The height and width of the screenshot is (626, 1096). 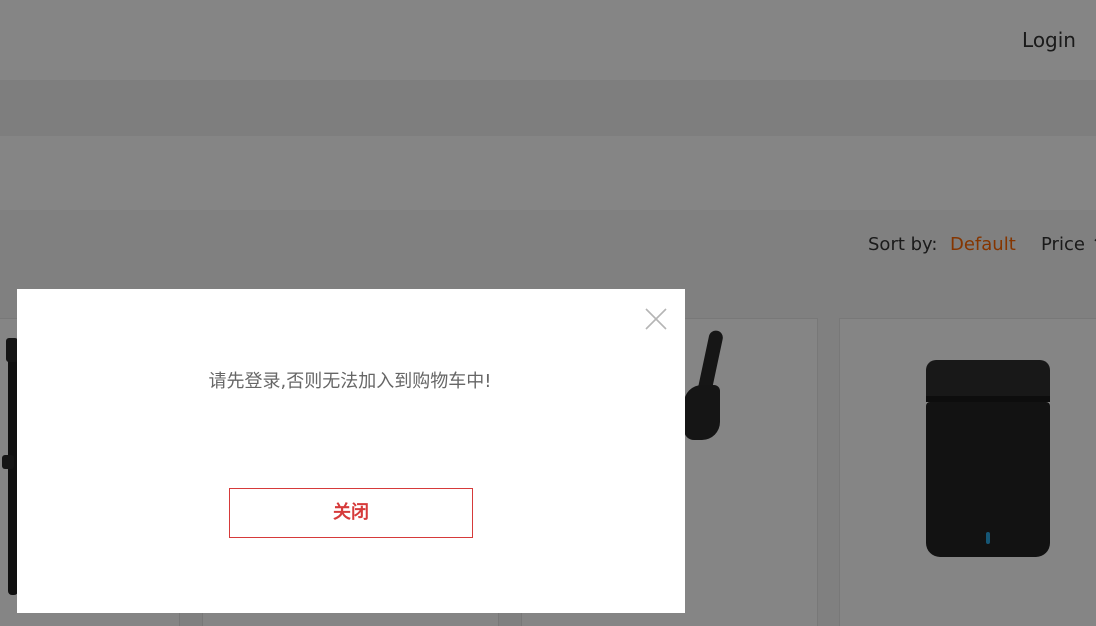 I want to click on close-button: 关闭, so click(x=351, y=513).